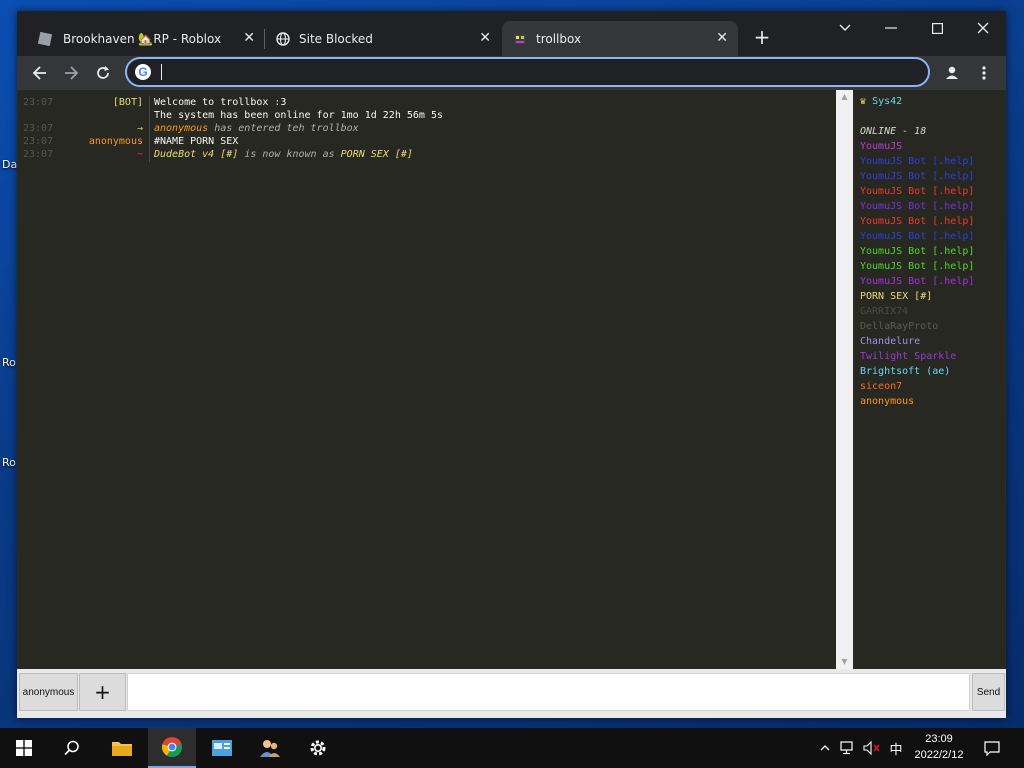 This screenshot has width=1024, height=768. What do you see at coordinates (891, 28) in the screenshot?
I see `minimize-icon` at bounding box center [891, 28].